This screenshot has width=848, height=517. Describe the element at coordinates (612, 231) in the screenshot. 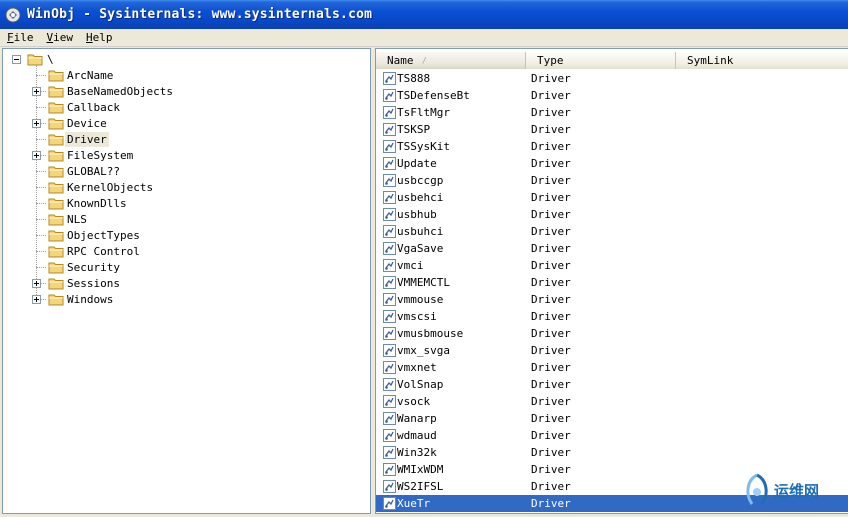

I see `list-row: usbuhci Driver` at that location.